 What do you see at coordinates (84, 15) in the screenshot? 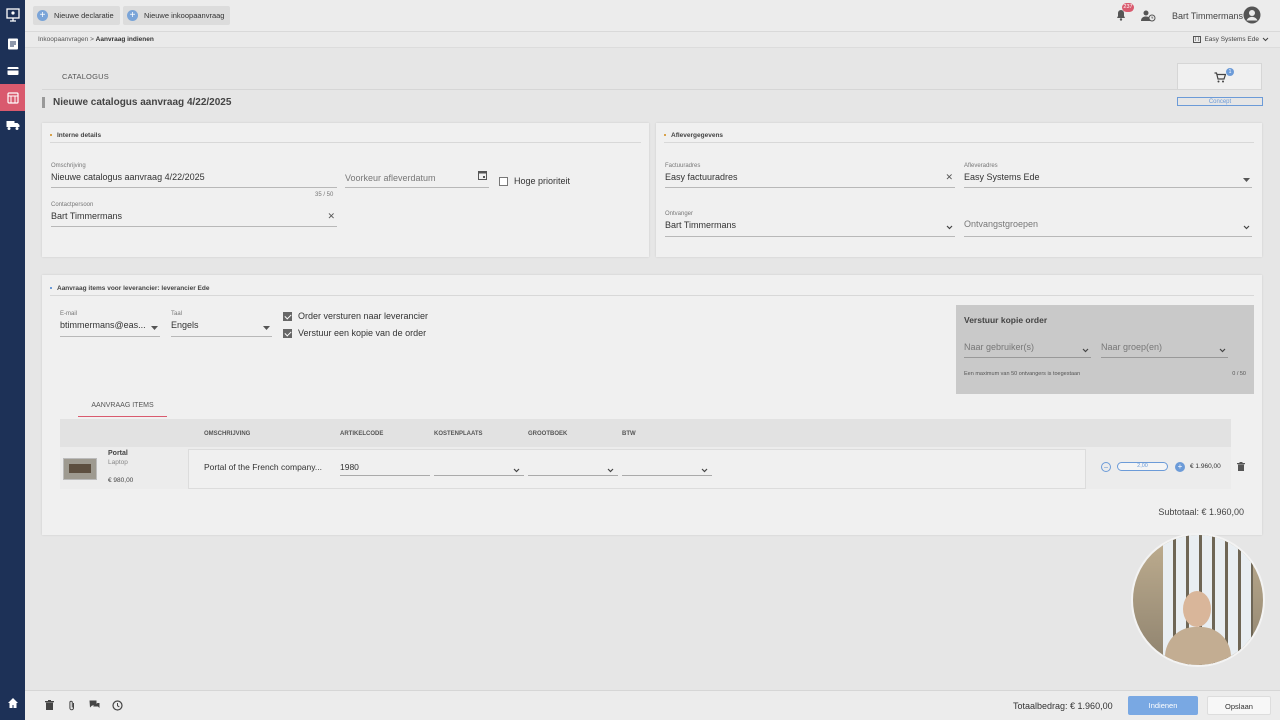
I see `new-declaration-label: Nieuwe declaratie` at bounding box center [84, 15].